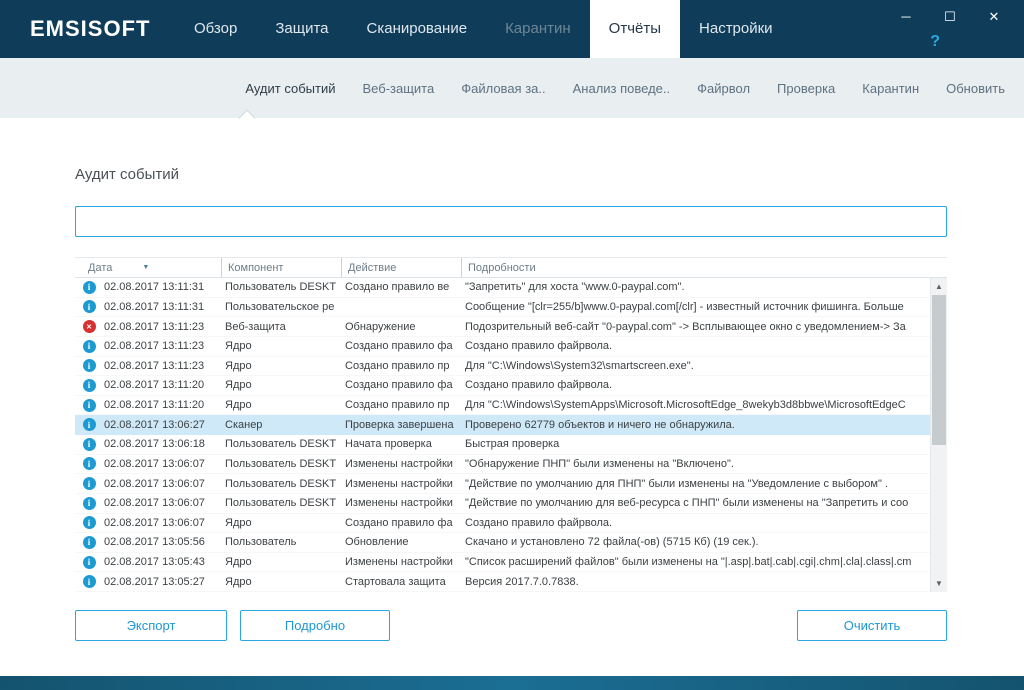 Image resolution: width=1024 pixels, height=690 pixels. Describe the element at coordinates (301, 29) in the screenshot. I see `main-nav-item: Защита` at that location.